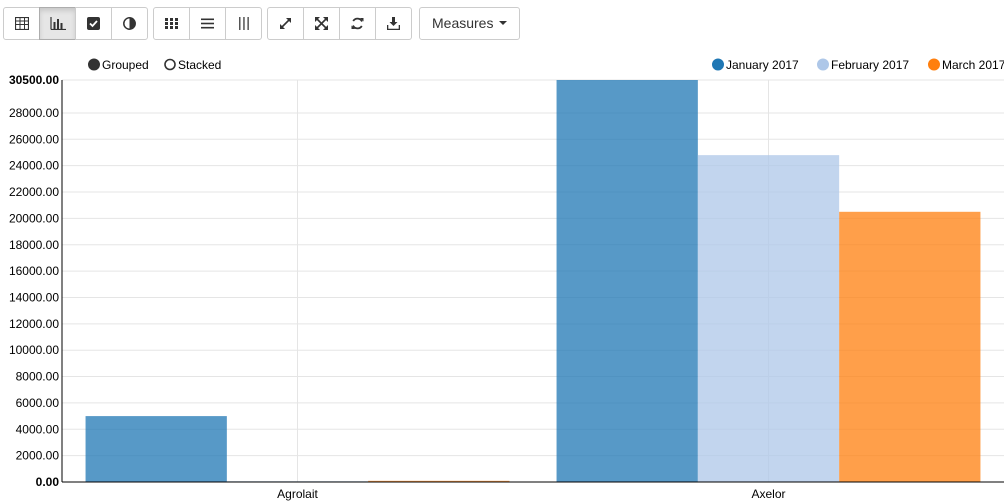  Describe the element at coordinates (768, 494) in the screenshot. I see `x-tick-label: Axelor` at that location.